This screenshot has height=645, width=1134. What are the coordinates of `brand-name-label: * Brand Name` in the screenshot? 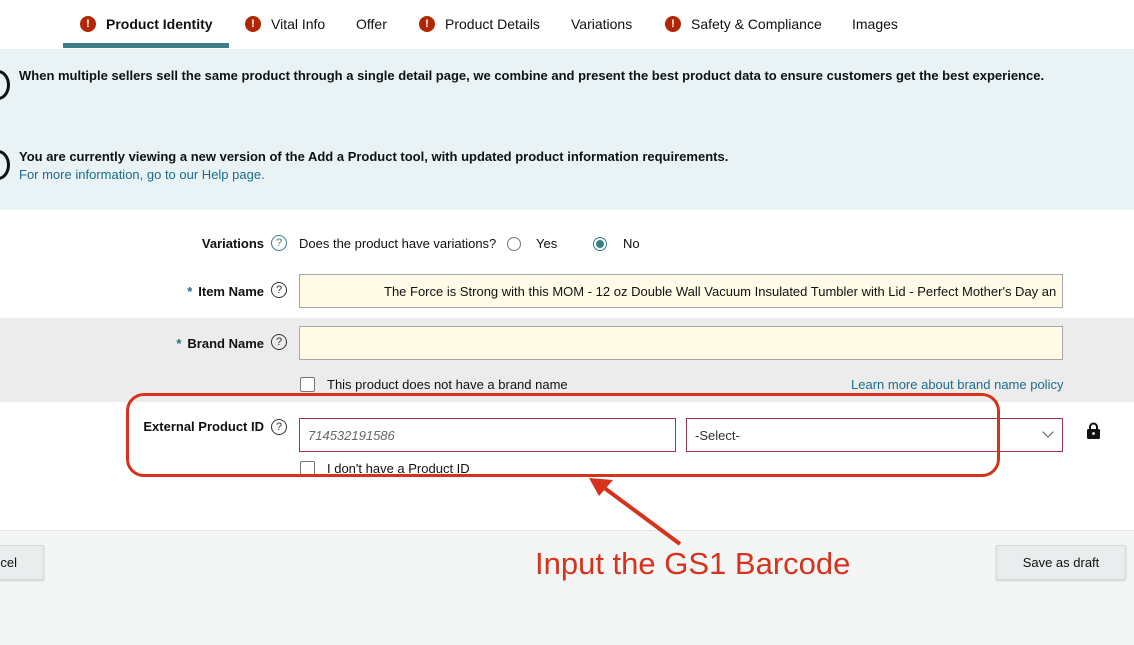 It's located at (192, 343).